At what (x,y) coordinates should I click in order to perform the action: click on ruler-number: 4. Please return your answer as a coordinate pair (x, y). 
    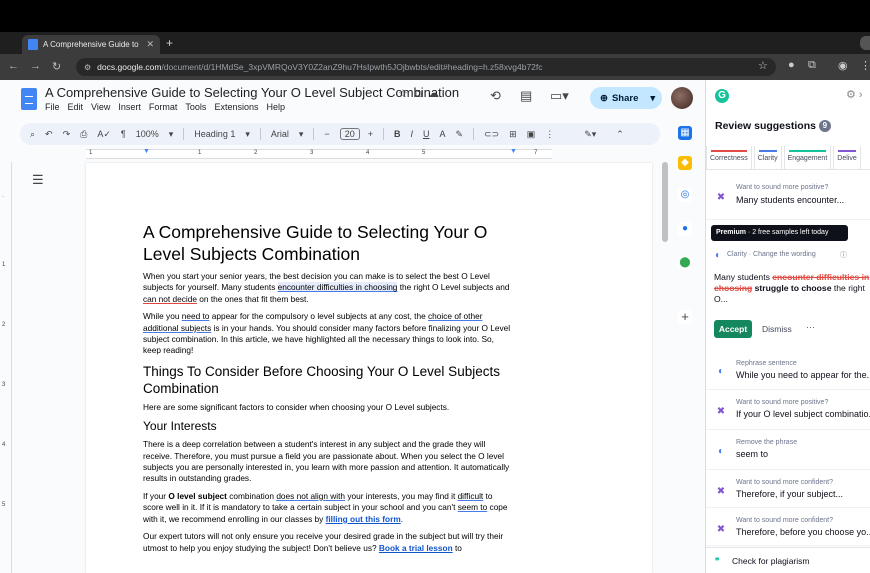
    Looking at the image, I should click on (4, 445).